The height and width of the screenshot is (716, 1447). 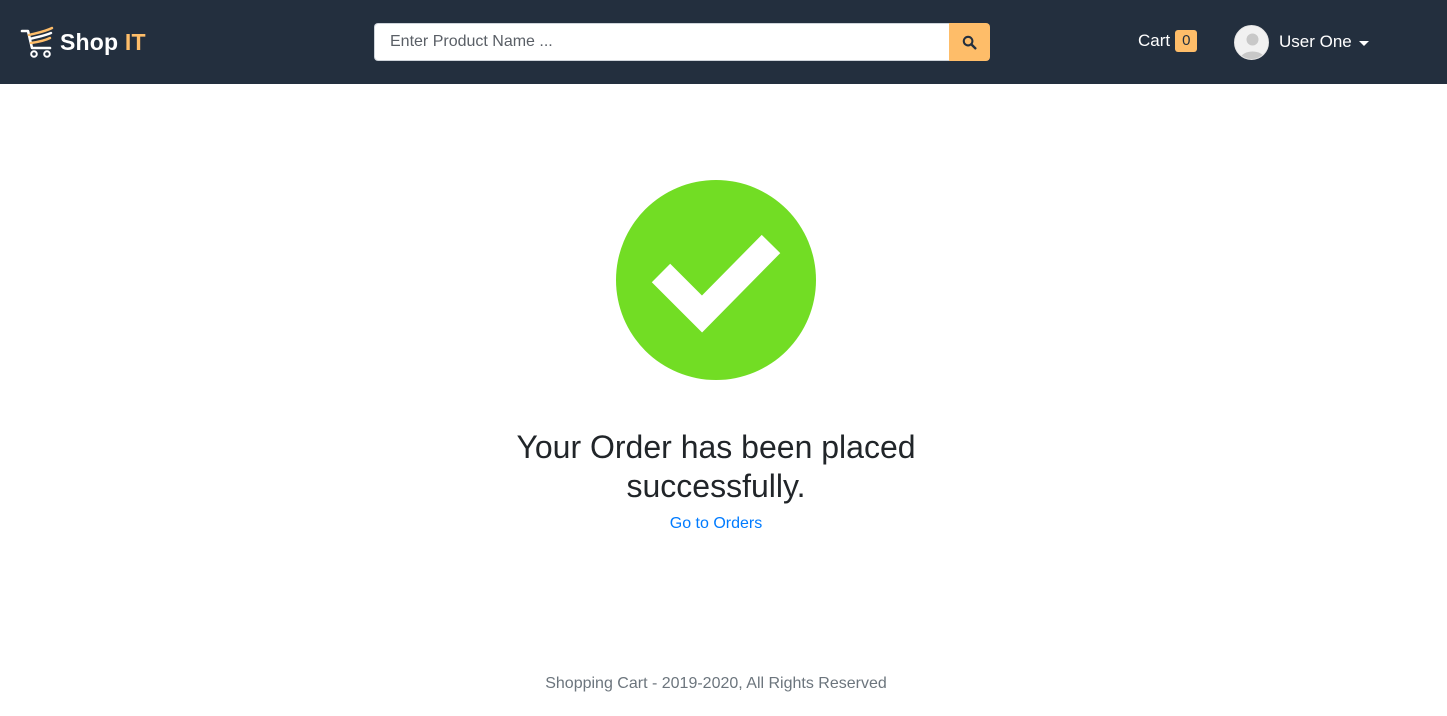 I want to click on top-navbar: Shop IT Cart 0 User One, so click(x=723, y=42).